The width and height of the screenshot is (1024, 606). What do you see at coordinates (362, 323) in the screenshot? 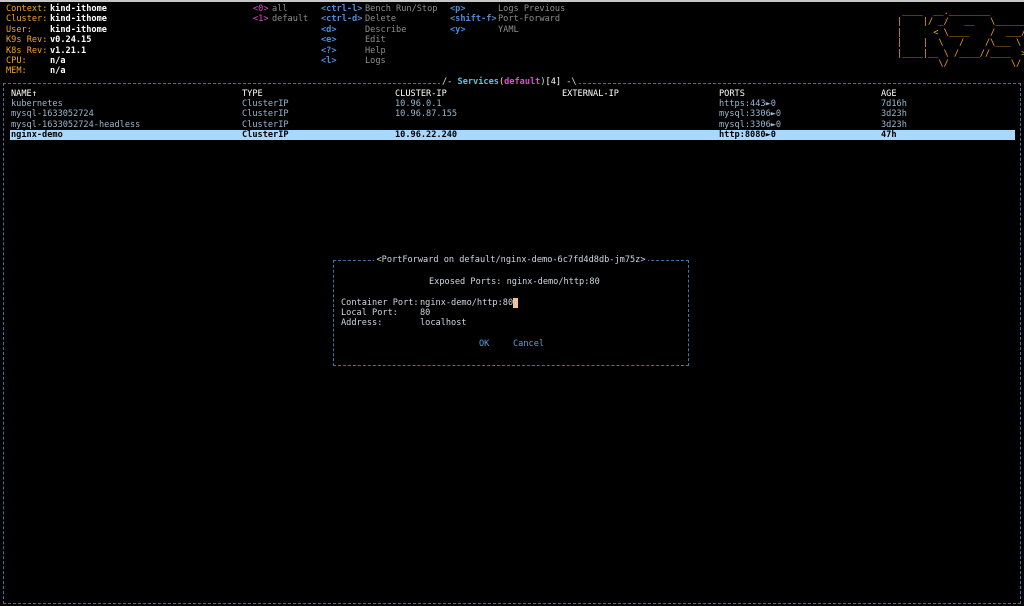
I see `address-label: Address:` at bounding box center [362, 323].